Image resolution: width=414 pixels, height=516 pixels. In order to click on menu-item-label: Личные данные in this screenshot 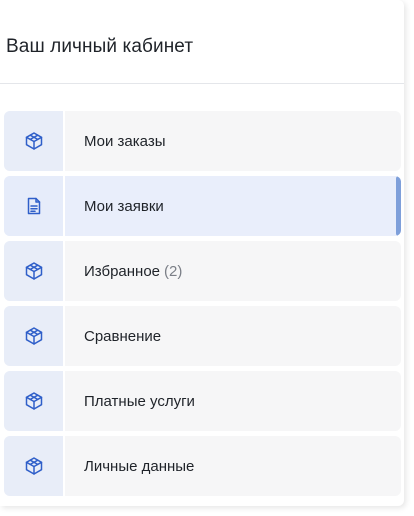, I will do `click(139, 466)`.